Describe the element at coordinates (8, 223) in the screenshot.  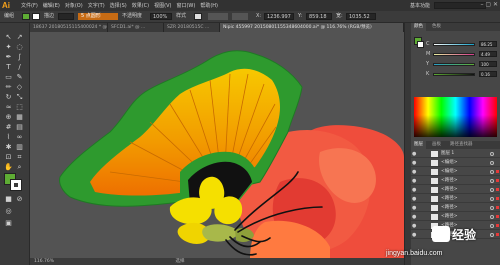
I see `screen-mode-icon: ▣` at that location.